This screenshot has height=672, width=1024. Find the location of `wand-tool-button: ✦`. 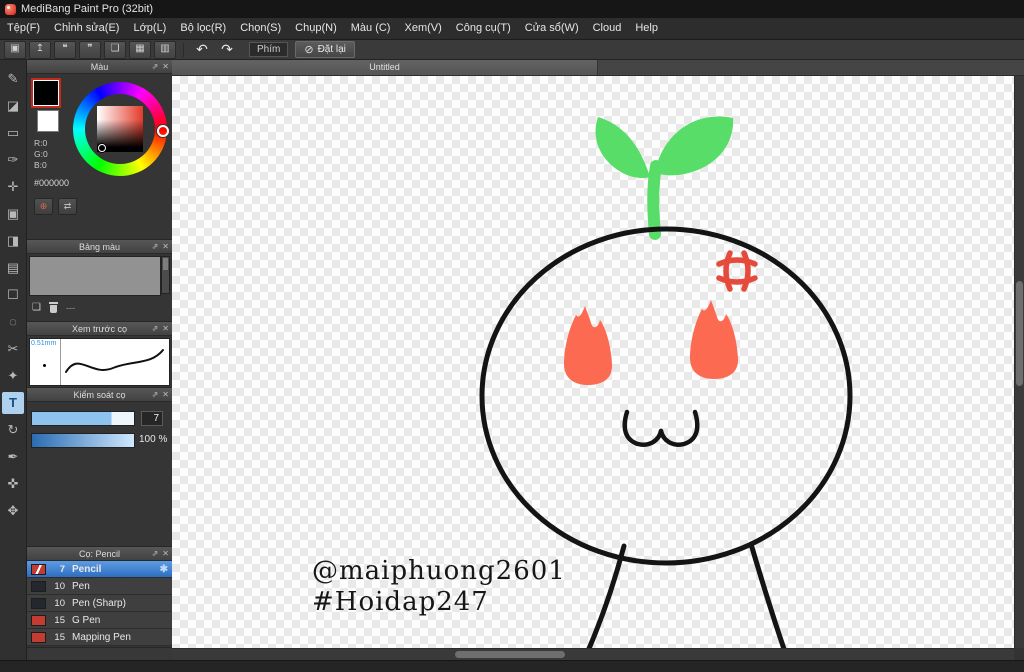

wand-tool-button: ✦ is located at coordinates (13, 376).